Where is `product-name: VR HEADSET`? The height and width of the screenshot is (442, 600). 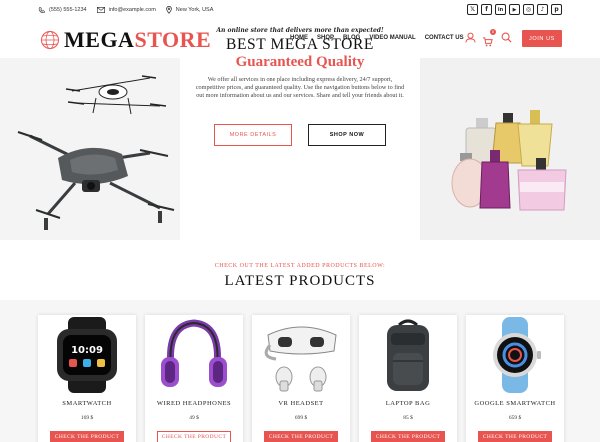 product-name: VR HEADSET is located at coordinates (301, 403).